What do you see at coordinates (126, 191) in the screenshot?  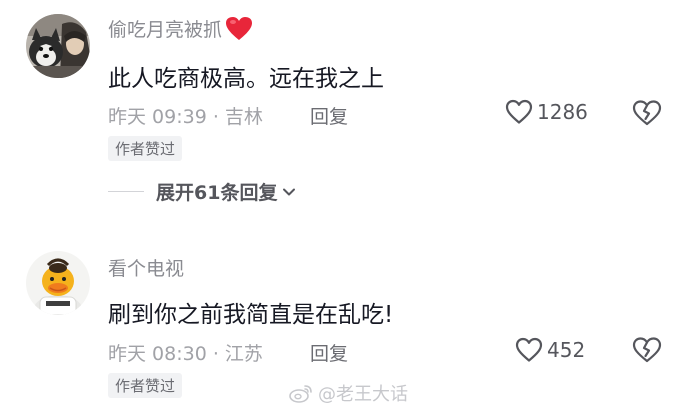 I see `divider-line` at bounding box center [126, 191].